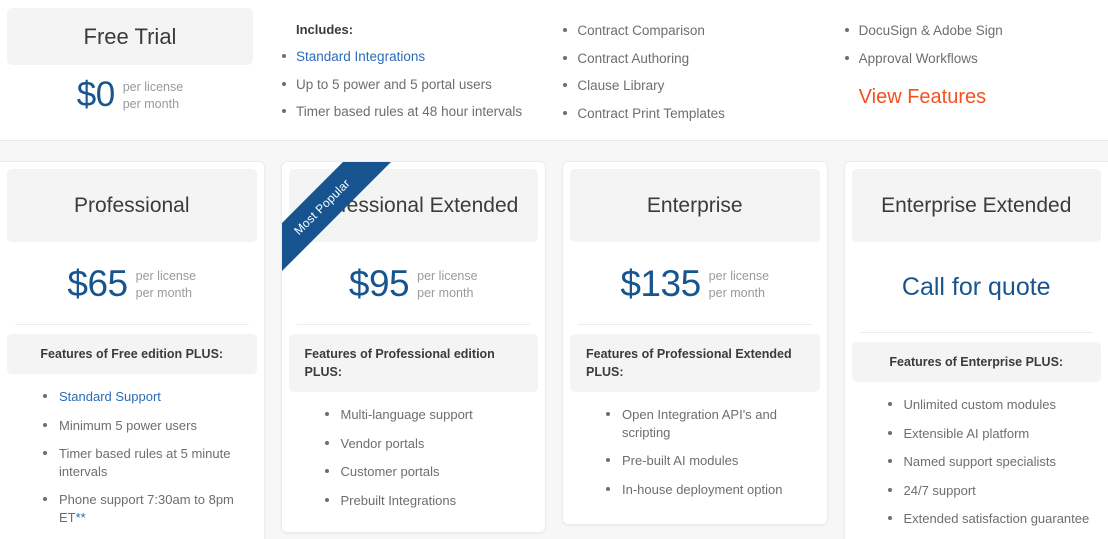 The image size is (1108, 539). Describe the element at coordinates (690, 31) in the screenshot. I see `feature-item: Contract Comparison` at that location.